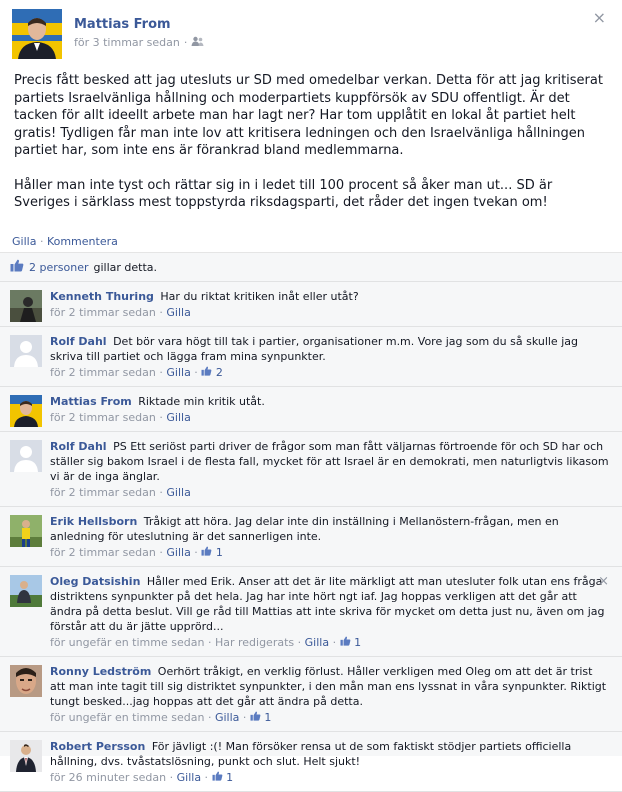  What do you see at coordinates (95, 581) in the screenshot?
I see `commenter-name: Oleg Datsishin` at bounding box center [95, 581].